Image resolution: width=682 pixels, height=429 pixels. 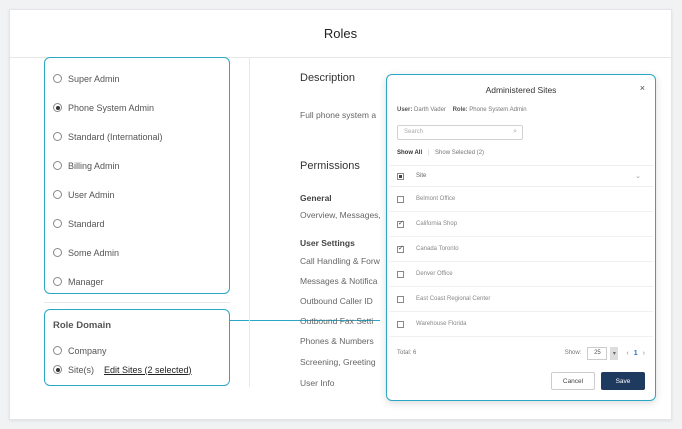 I want to click on description-text: Full phone system a, so click(x=338, y=115).